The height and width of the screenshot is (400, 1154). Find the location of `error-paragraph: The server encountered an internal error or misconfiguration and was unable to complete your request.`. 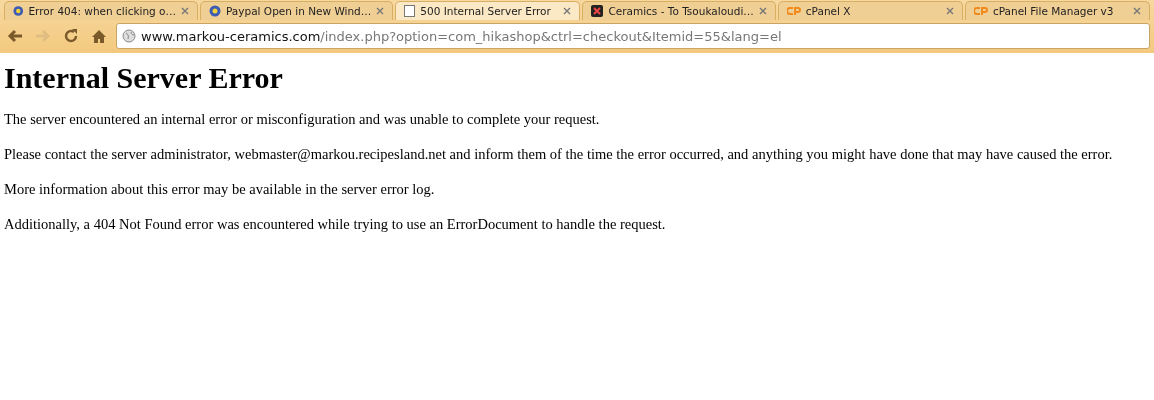

error-paragraph: The server encountered an internal error or misconfiguration and was unable to complete your request. is located at coordinates (302, 119).